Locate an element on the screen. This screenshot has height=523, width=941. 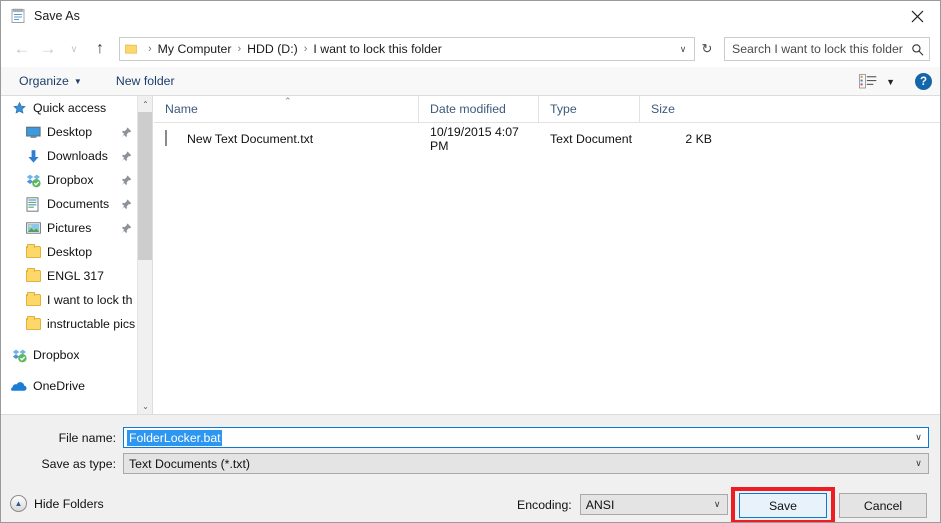
sidebar-item-desktop-folder: Desktop is located at coordinates (76, 252).